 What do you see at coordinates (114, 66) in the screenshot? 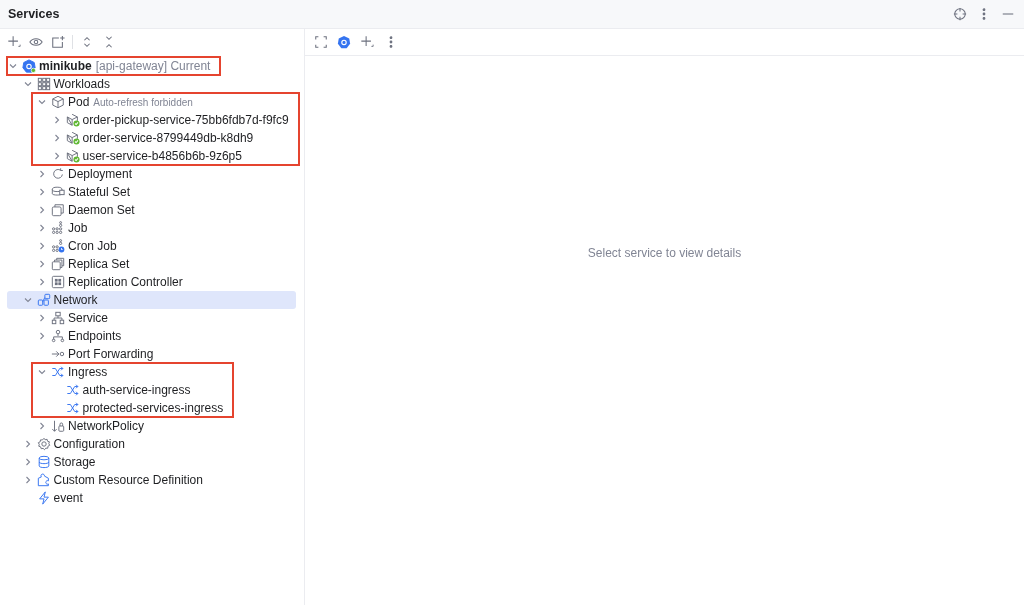
I see `tree-item: minikube [api-gateway] Current` at bounding box center [114, 66].